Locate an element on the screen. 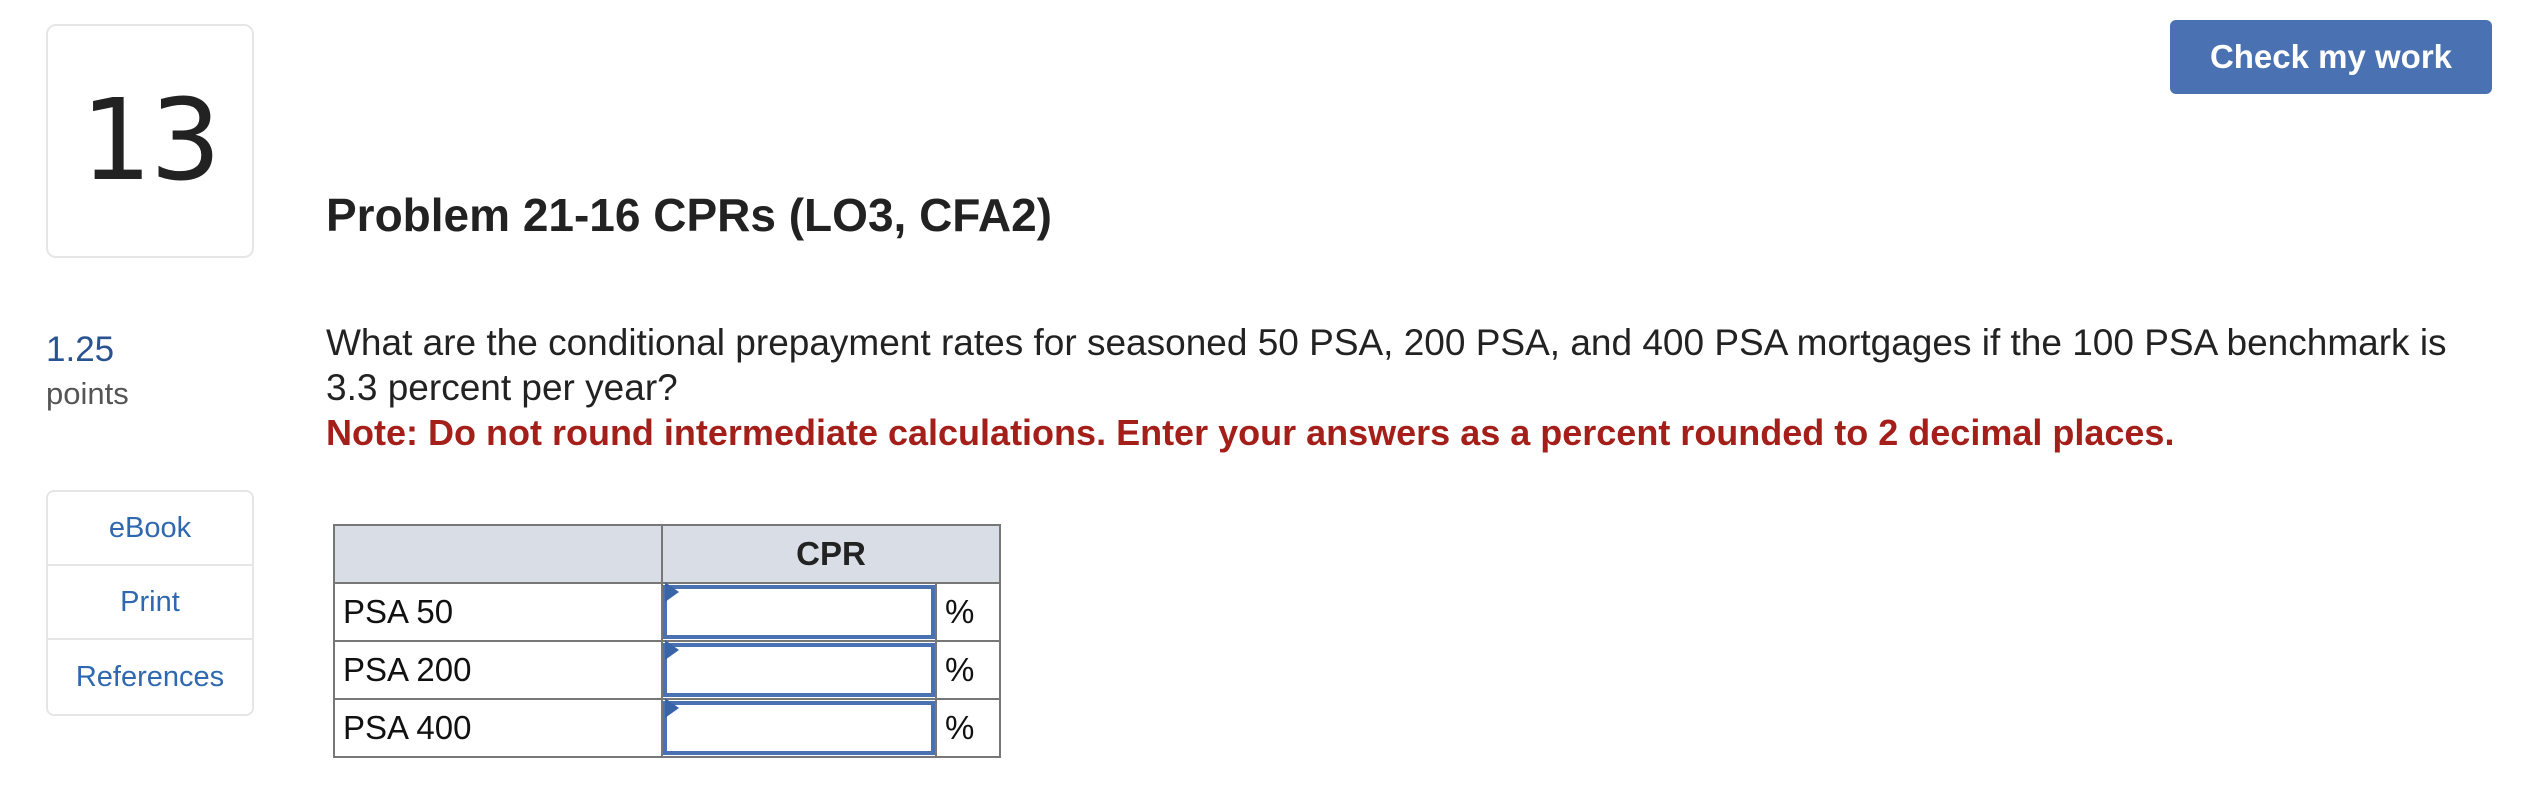 The width and height of the screenshot is (2548, 798). table-header-row: CPR is located at coordinates (667, 554).